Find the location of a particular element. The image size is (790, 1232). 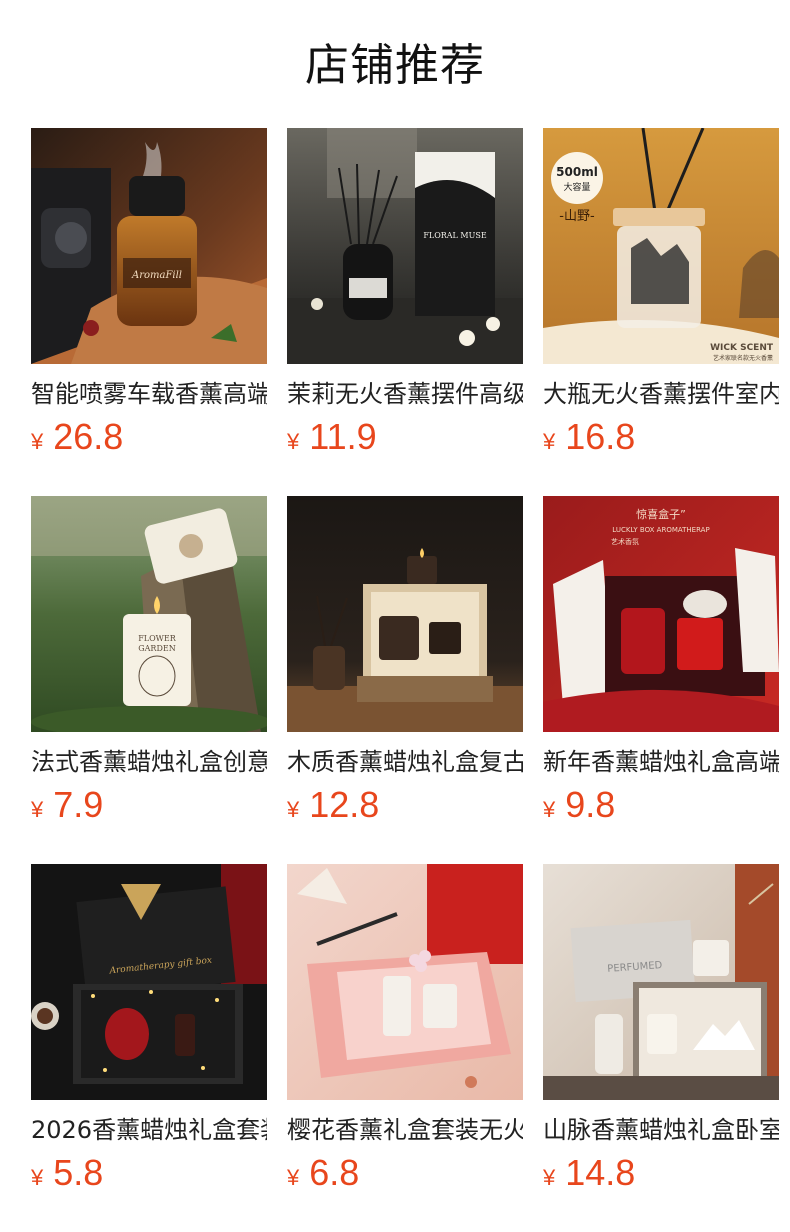

product-photo-large-diffuser: 500ml 大容量 -山野- WICK SCENT 艺术家联名款无火香薰 is located at coordinates (661, 246).